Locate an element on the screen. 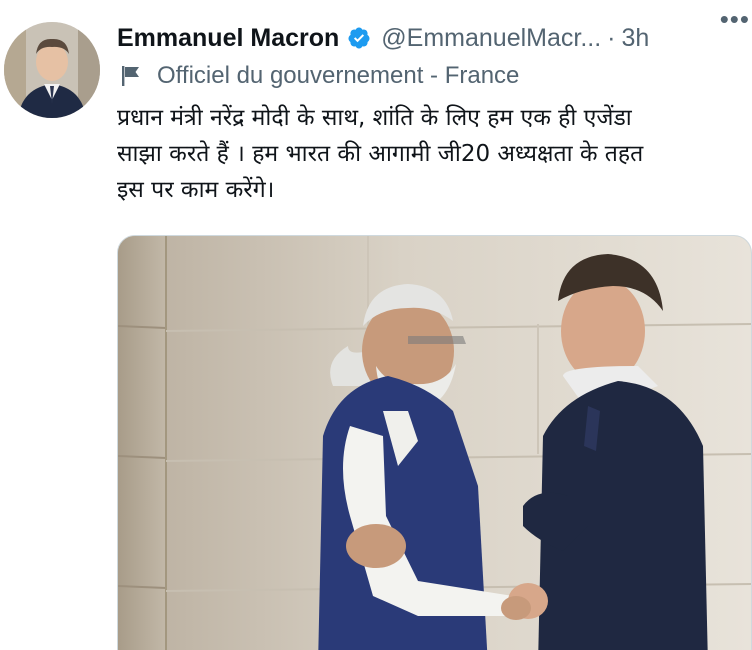 The height and width of the screenshot is (650, 752). government-label-text: Officiel du gouvernement - France is located at coordinates (338, 75).